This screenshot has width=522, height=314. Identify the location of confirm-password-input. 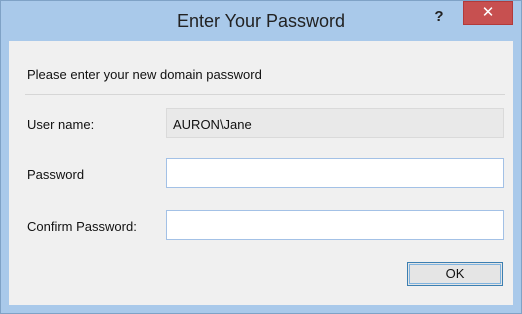
(335, 225).